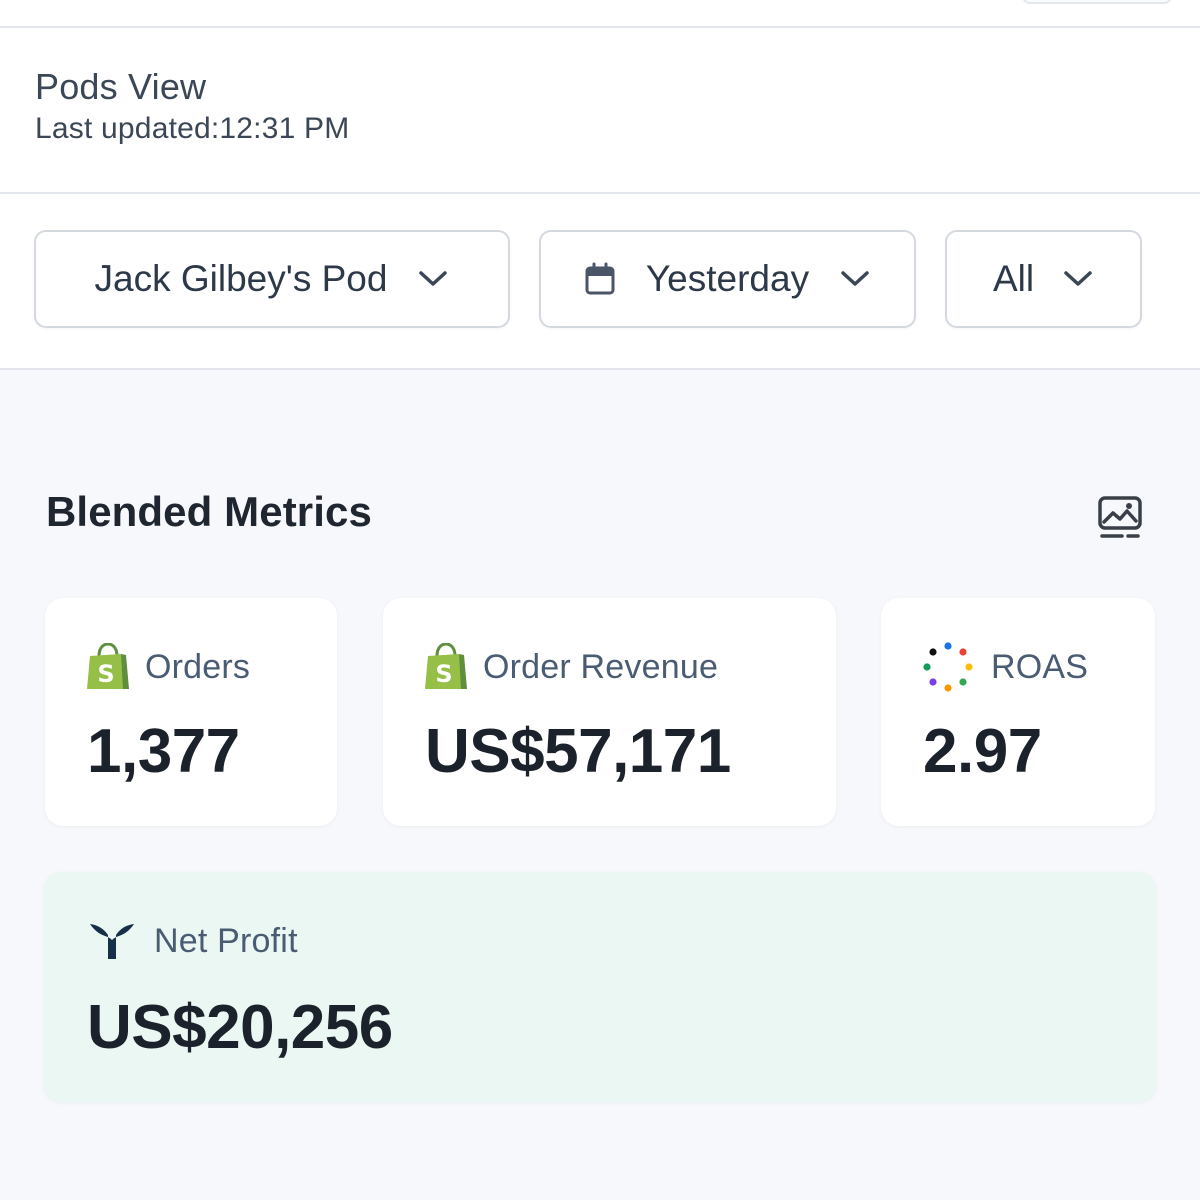  What do you see at coordinates (578, 751) in the screenshot?
I see `metric-value: US$57,171` at bounding box center [578, 751].